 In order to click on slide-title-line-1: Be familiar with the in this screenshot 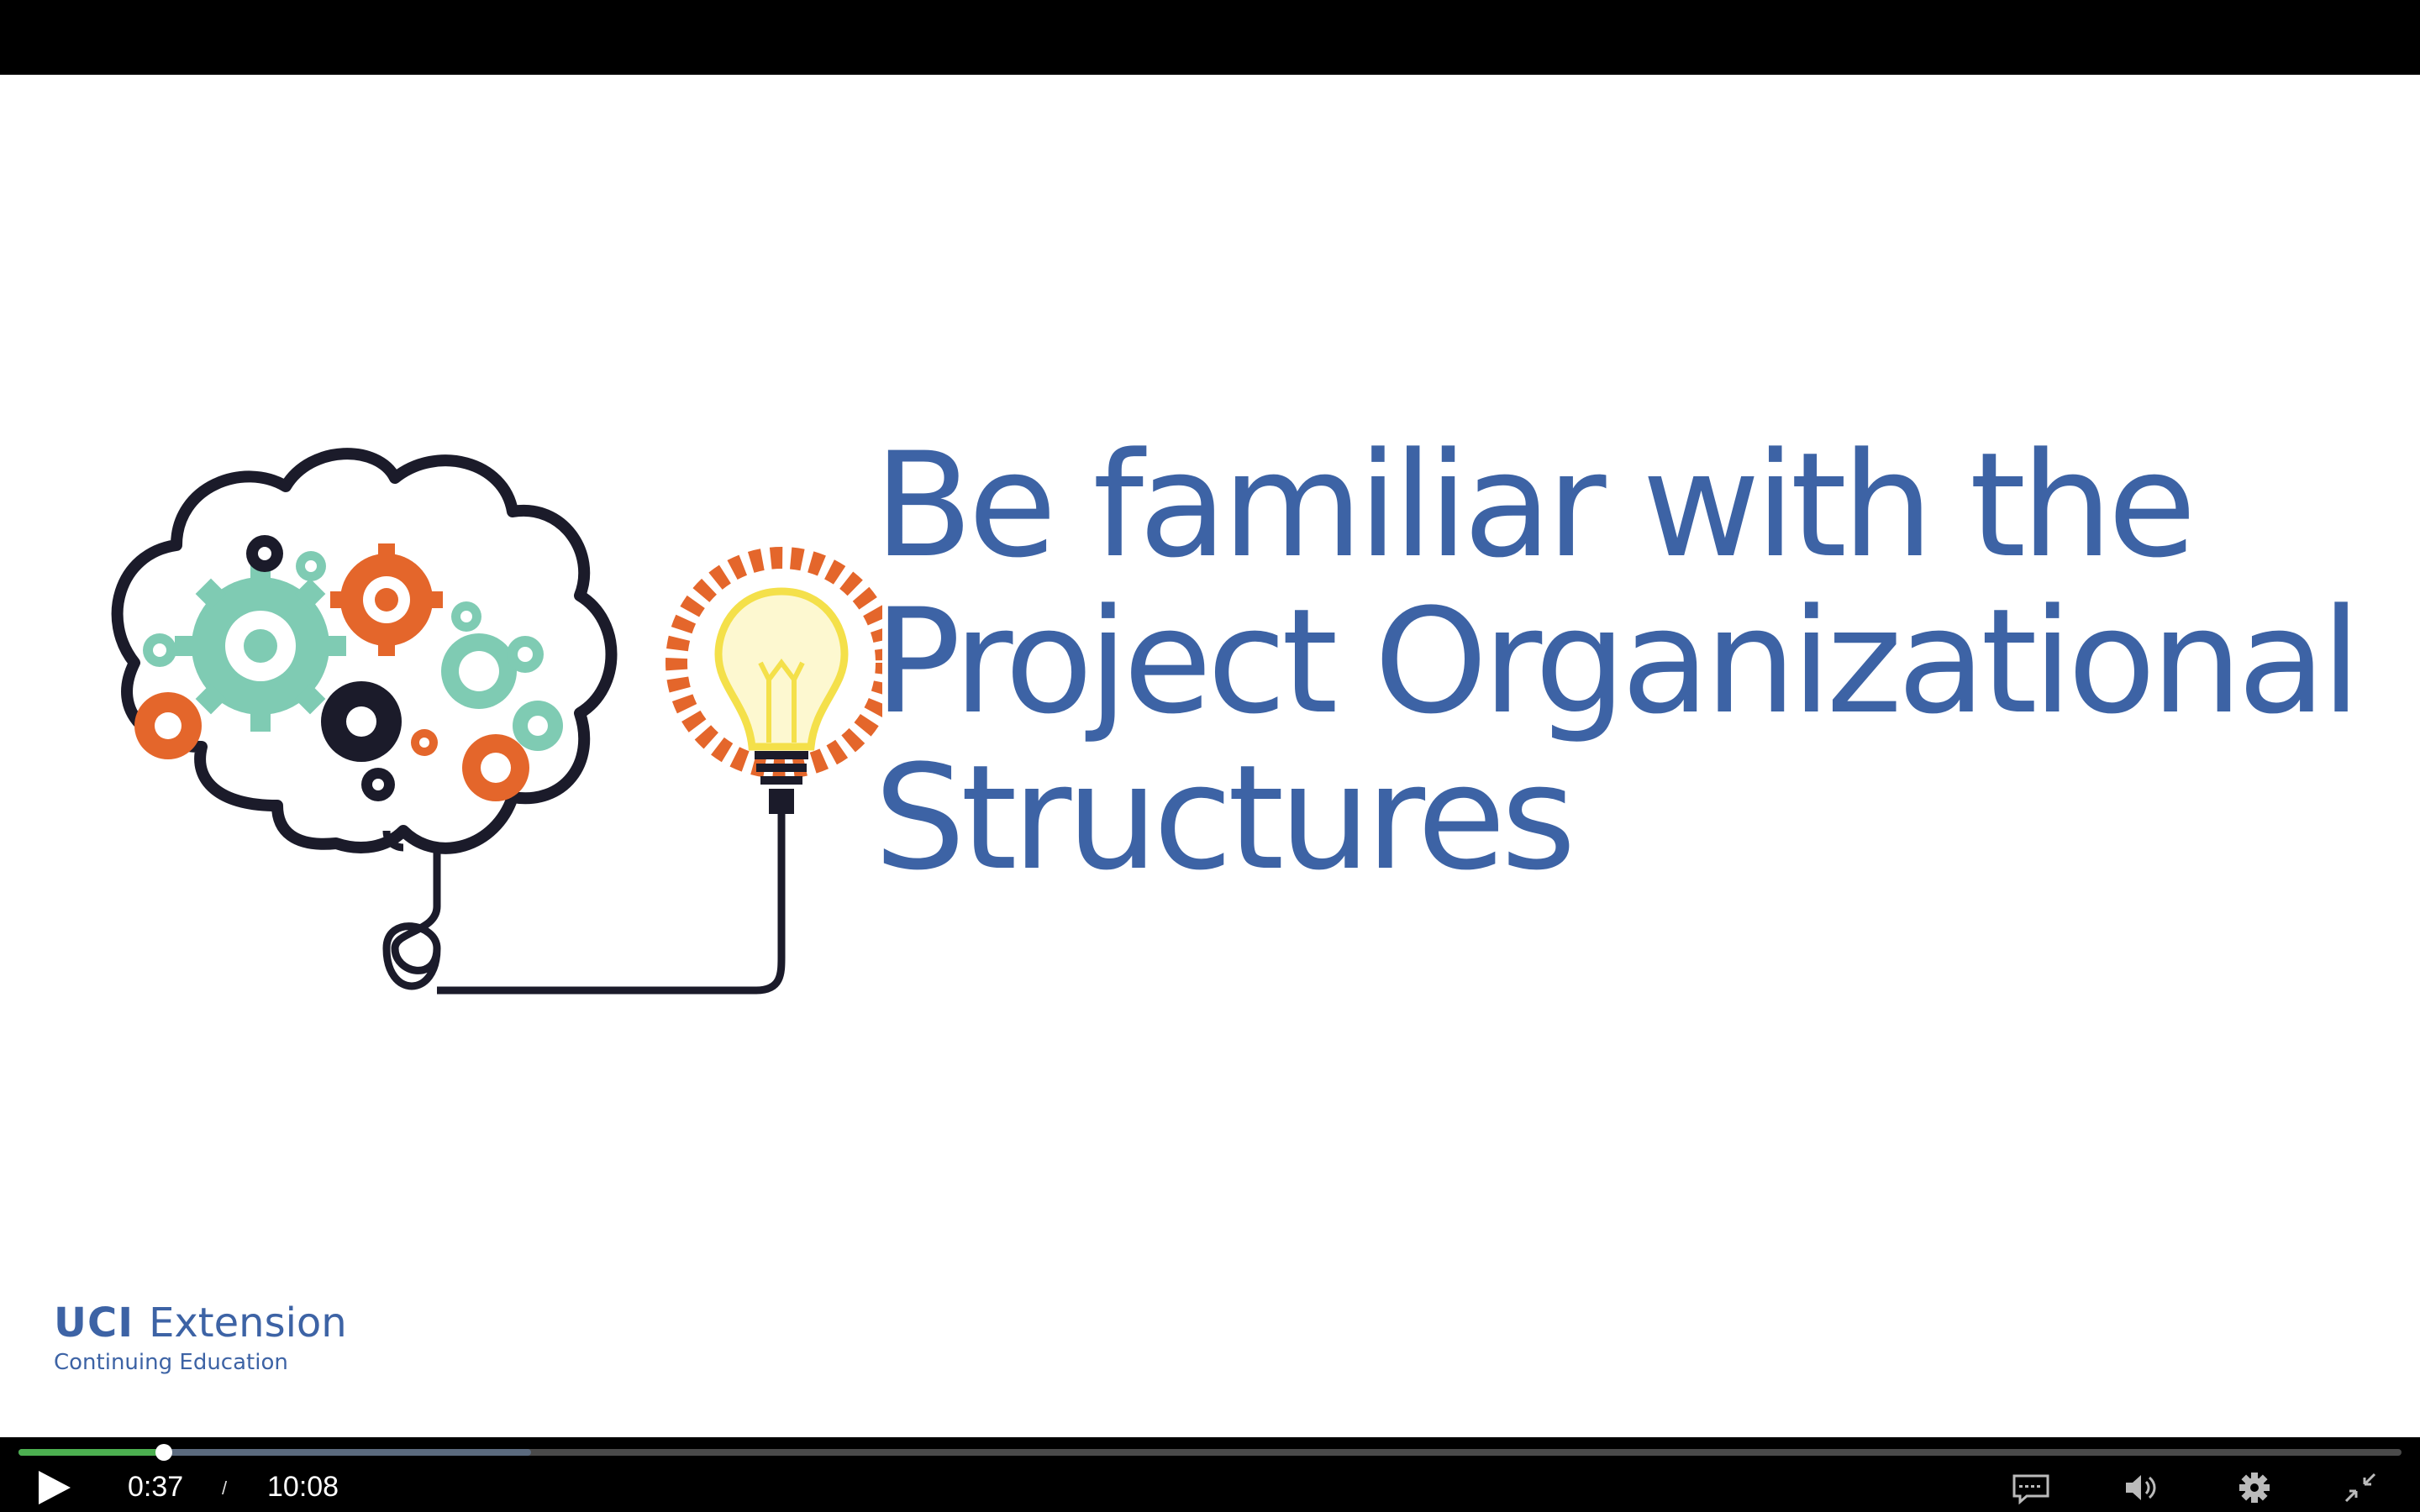, I will do `click(1535, 505)`.